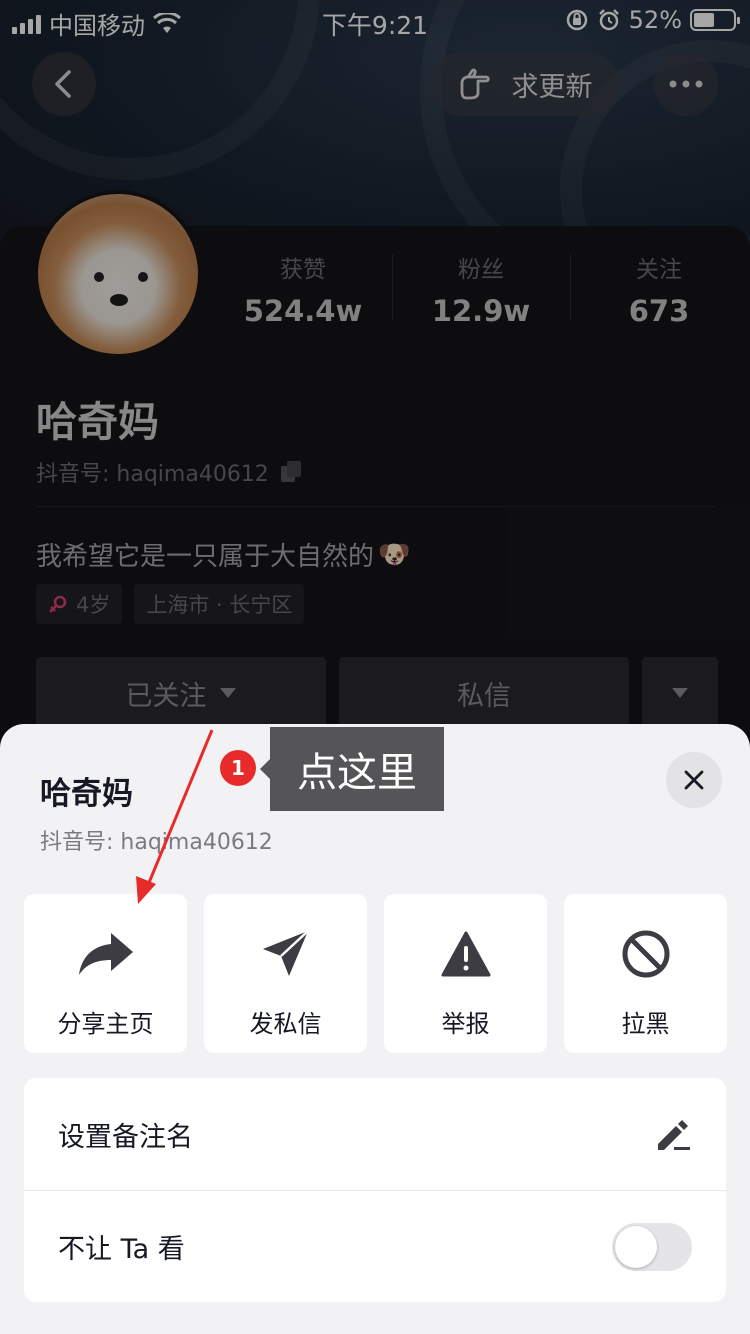 This screenshot has height=1334, width=750. I want to click on hint-tooltip: 点这里, so click(352, 769).